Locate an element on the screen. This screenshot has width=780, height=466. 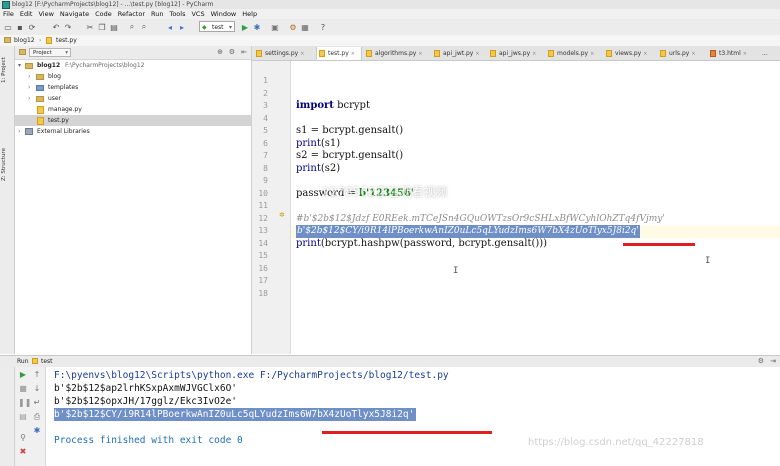
tab-api-jwt-py: api_jwt.py × is located at coordinates (459, 53).